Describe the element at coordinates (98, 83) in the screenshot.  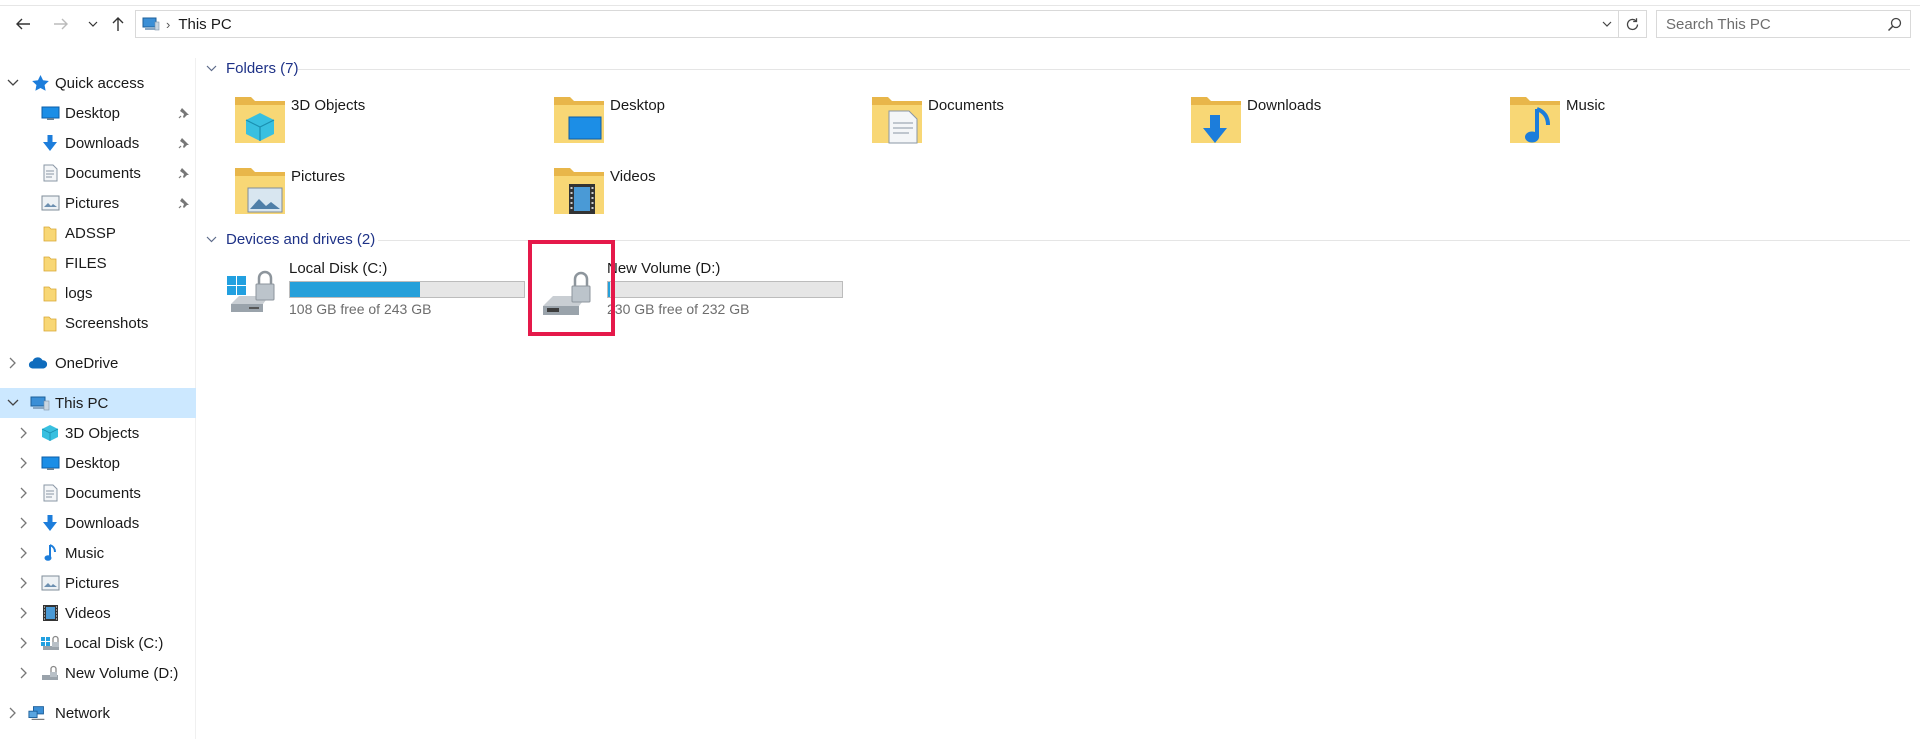
I see `nav-quick-access: Quick access` at that location.